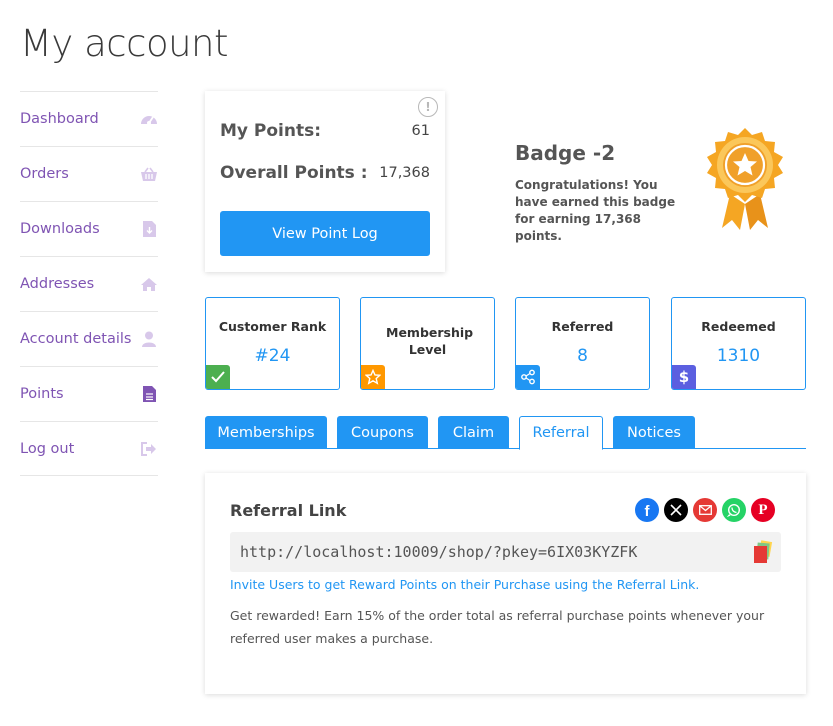  I want to click on sidebar-item-label: Points, so click(42, 394).